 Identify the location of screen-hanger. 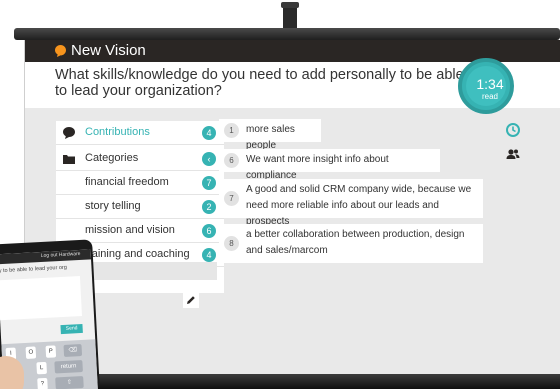
(290, 16).